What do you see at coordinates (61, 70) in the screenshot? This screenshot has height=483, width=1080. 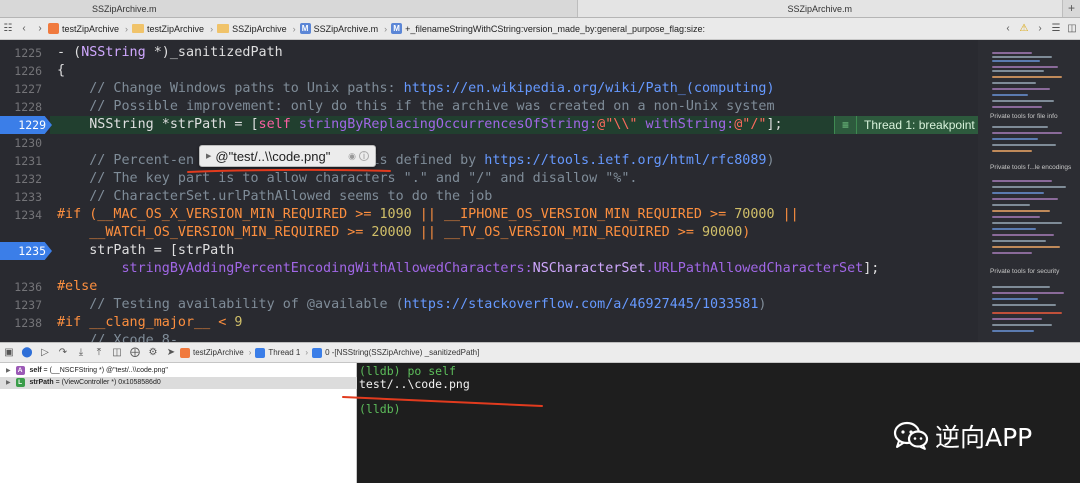 I see `code-line: {` at bounding box center [61, 70].